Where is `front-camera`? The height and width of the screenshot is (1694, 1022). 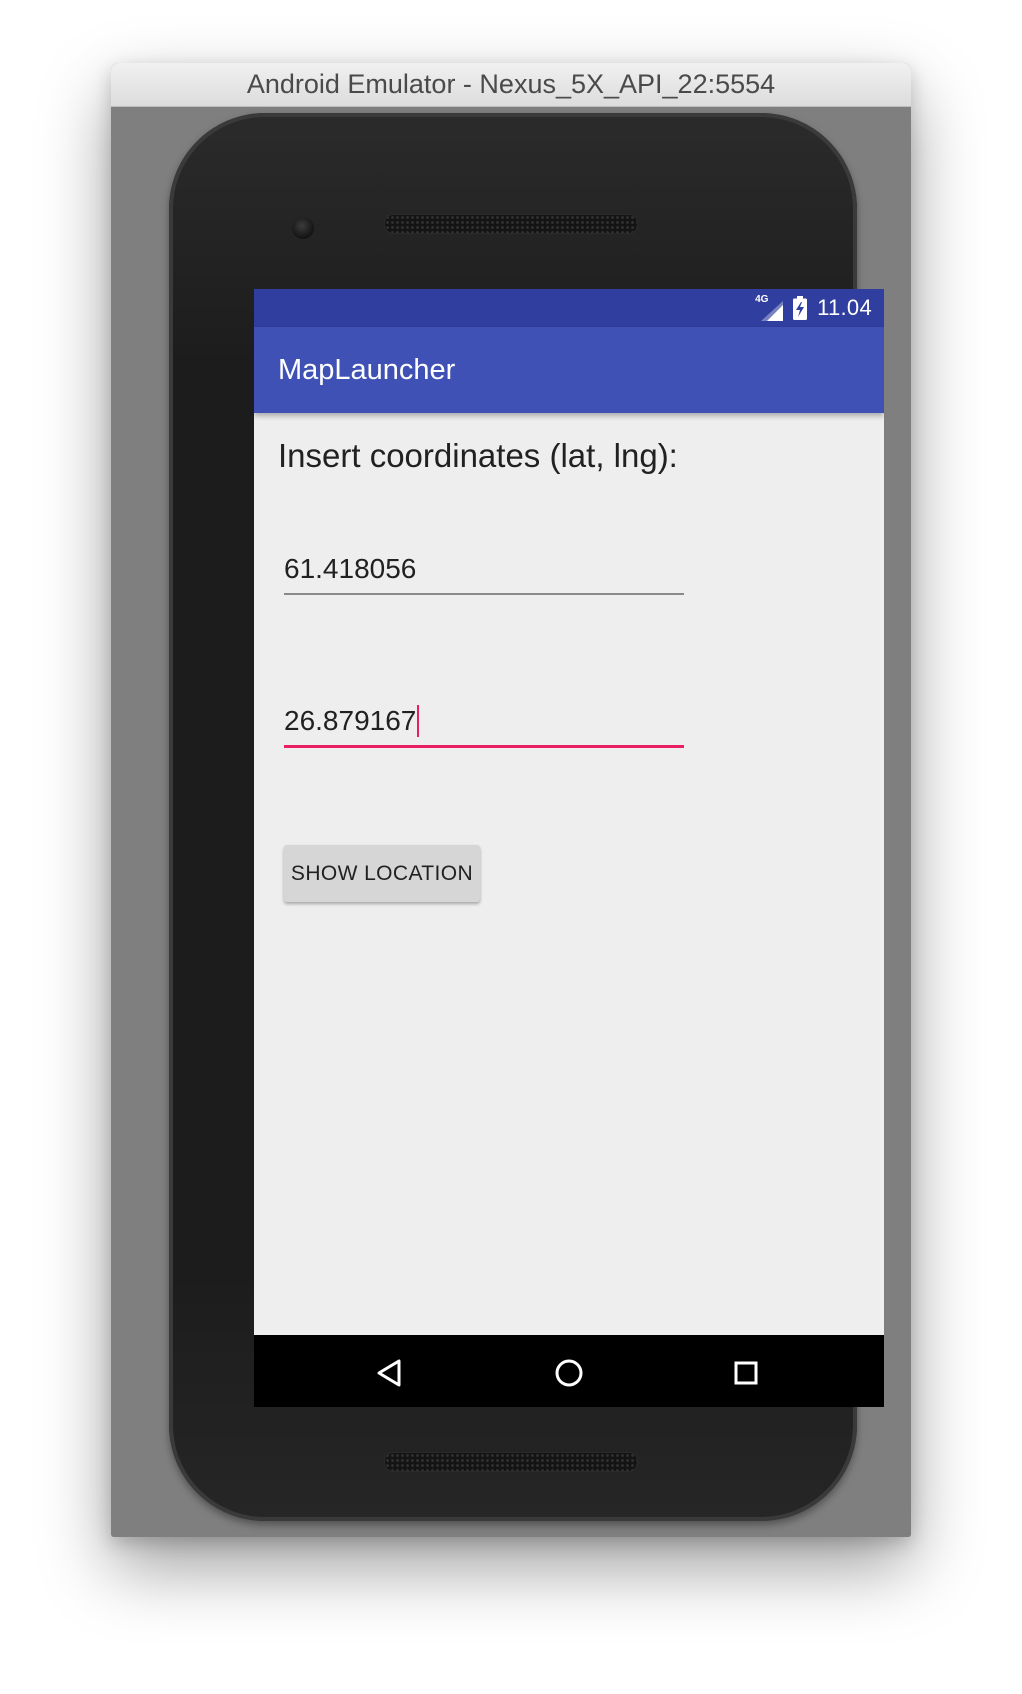
front-camera is located at coordinates (303, 228).